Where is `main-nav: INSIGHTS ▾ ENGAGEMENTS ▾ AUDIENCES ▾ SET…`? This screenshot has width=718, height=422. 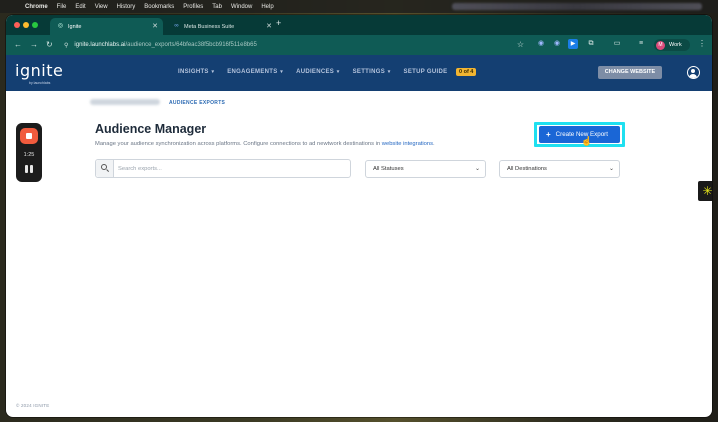 main-nav: INSIGHTS ▾ ENGAGEMENTS ▾ AUDIENCES ▾ SET… is located at coordinates (319, 72).